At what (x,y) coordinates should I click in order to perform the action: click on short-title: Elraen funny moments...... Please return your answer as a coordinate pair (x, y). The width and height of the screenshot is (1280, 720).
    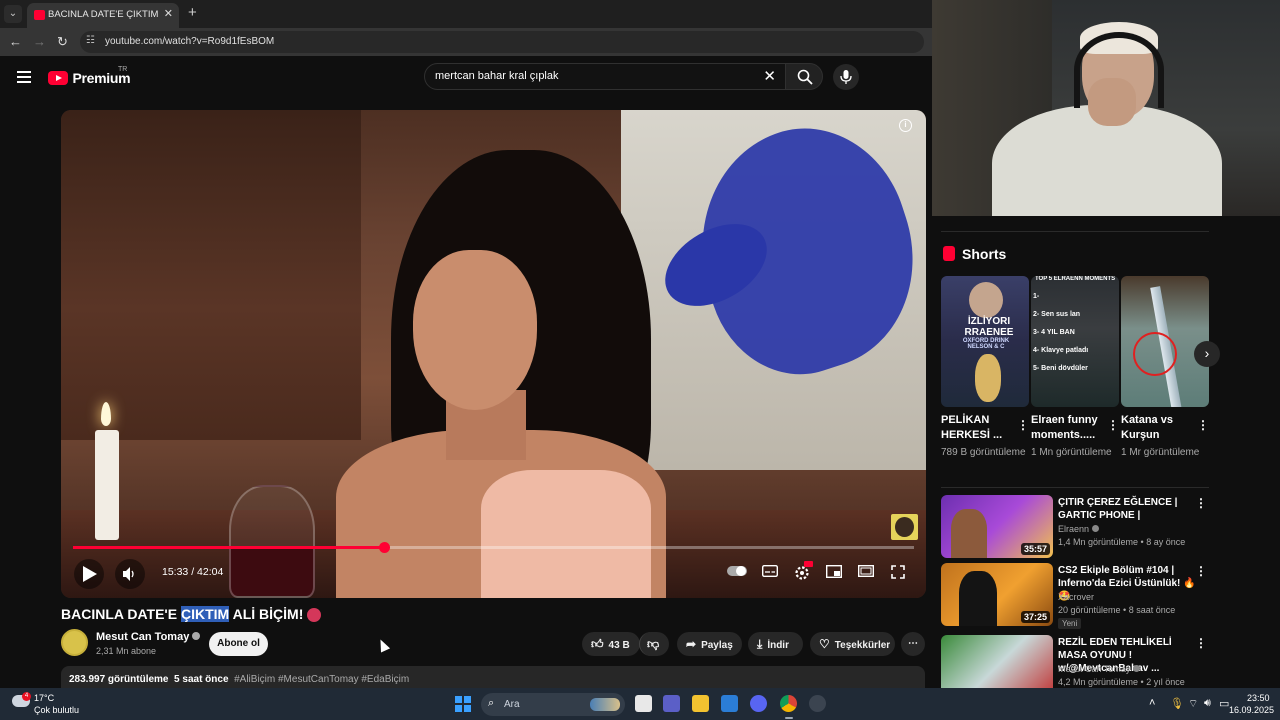
    Looking at the image, I should click on (1067, 428).